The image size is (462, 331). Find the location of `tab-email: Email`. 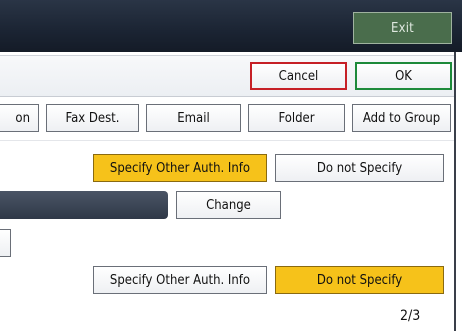

tab-email: Email is located at coordinates (193, 118).